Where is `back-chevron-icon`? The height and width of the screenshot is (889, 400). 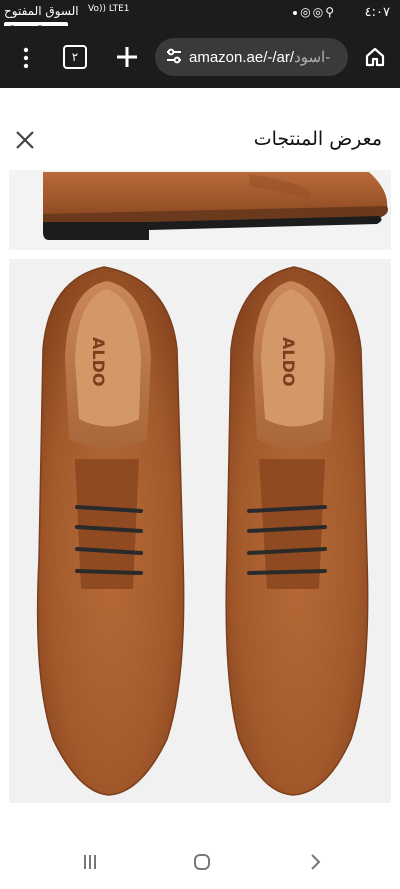
back-chevron-icon is located at coordinates (315, 862).